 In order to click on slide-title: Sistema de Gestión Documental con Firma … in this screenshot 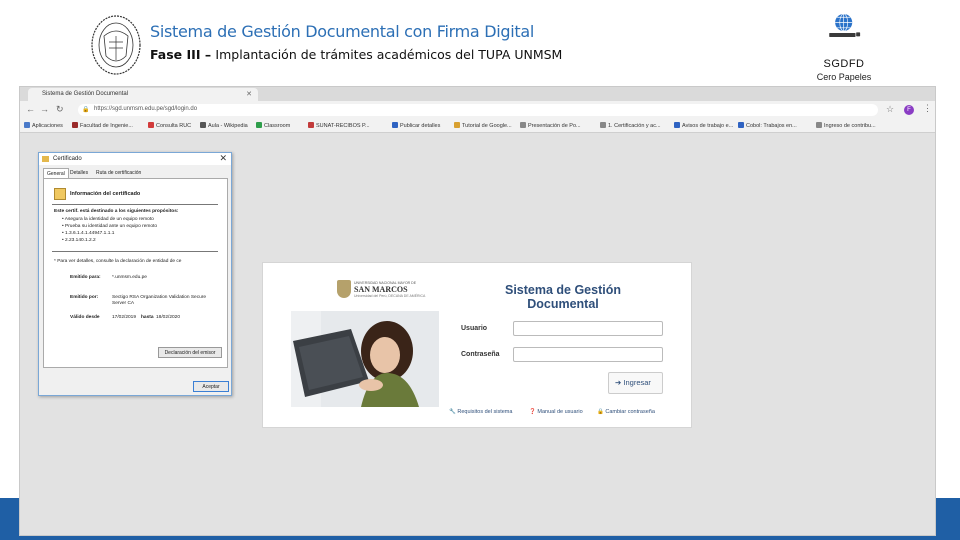, I will do `click(342, 31)`.